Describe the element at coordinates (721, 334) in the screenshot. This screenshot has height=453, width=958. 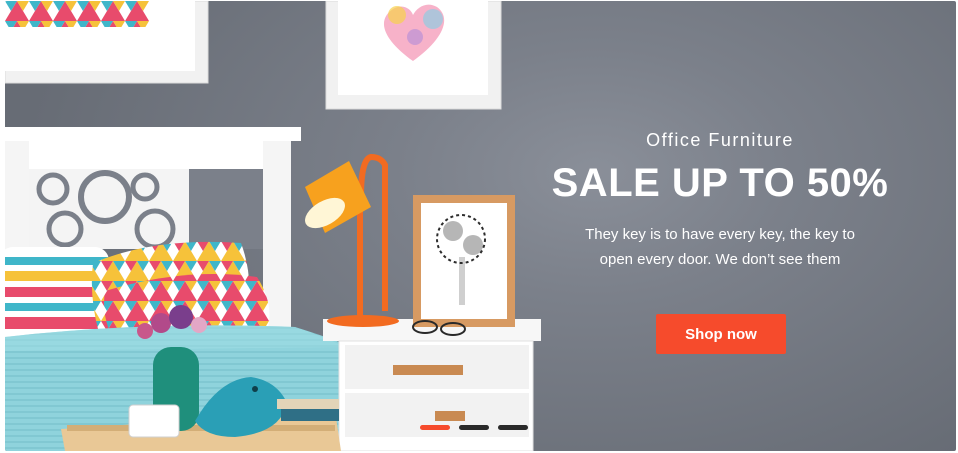
I see `shop-now-button: Shop now` at that location.